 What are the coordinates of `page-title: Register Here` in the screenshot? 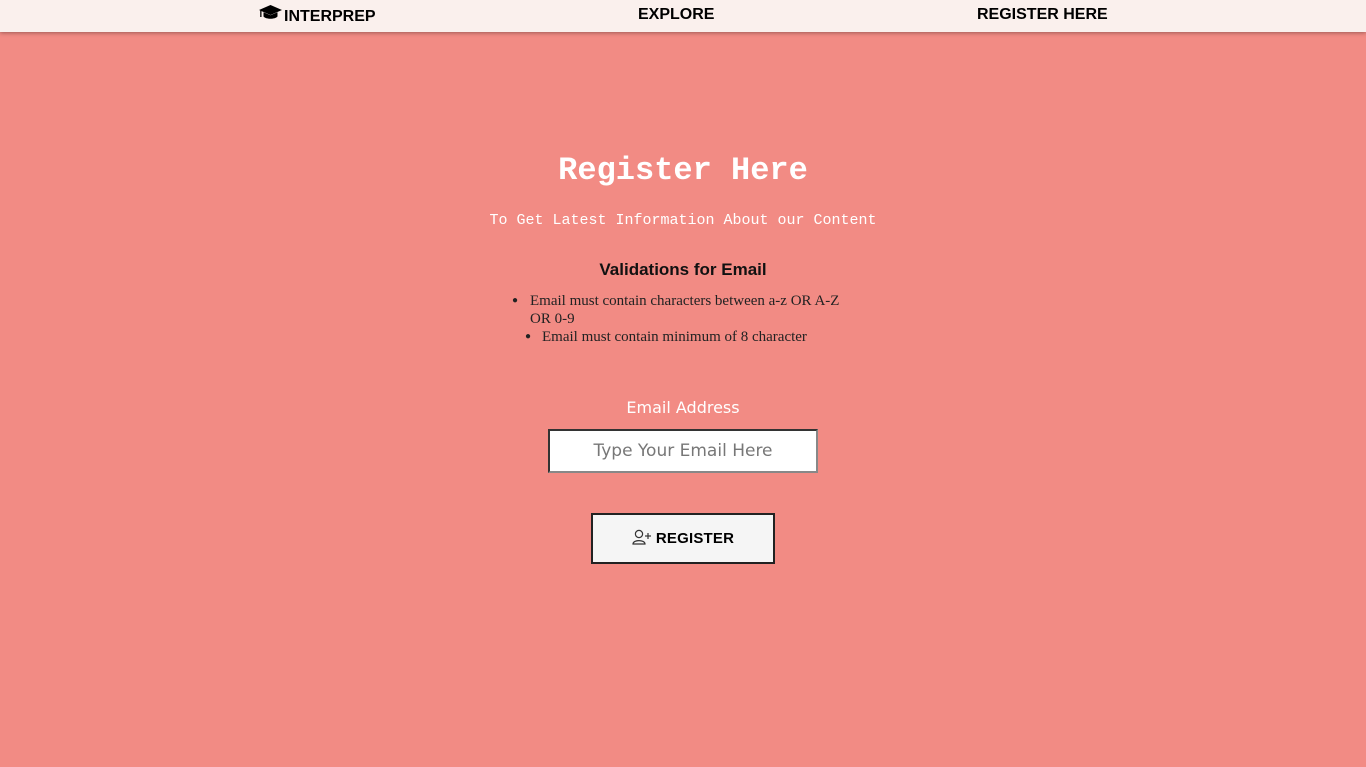 It's located at (683, 170).